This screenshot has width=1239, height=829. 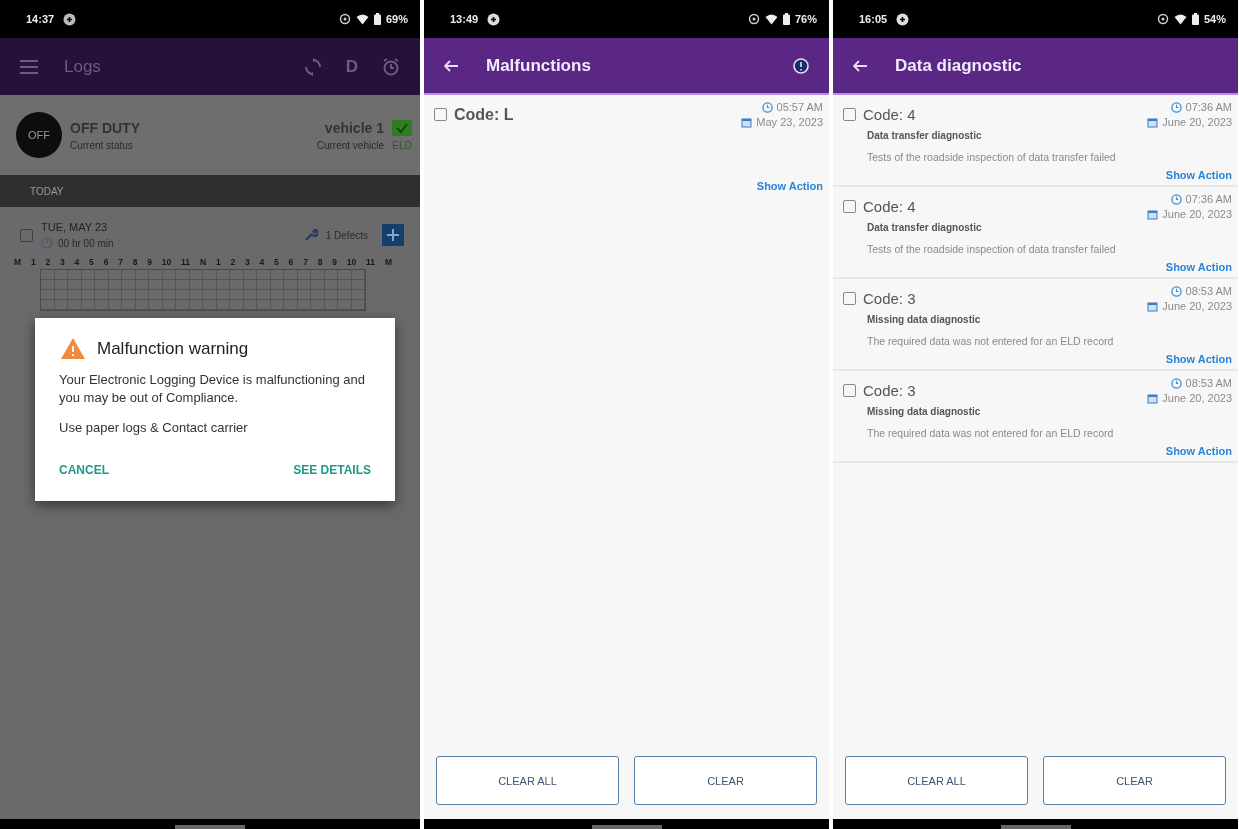 What do you see at coordinates (332, 470) in the screenshot?
I see `see-details-button: SEE DETAILS` at bounding box center [332, 470].